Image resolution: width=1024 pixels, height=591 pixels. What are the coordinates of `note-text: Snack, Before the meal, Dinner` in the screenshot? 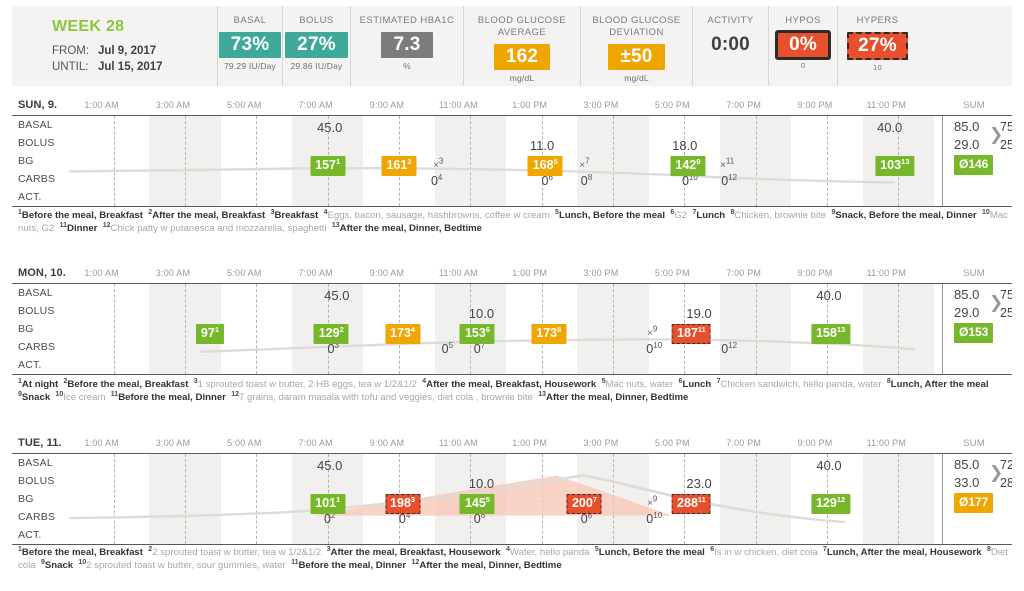 It's located at (906, 215).